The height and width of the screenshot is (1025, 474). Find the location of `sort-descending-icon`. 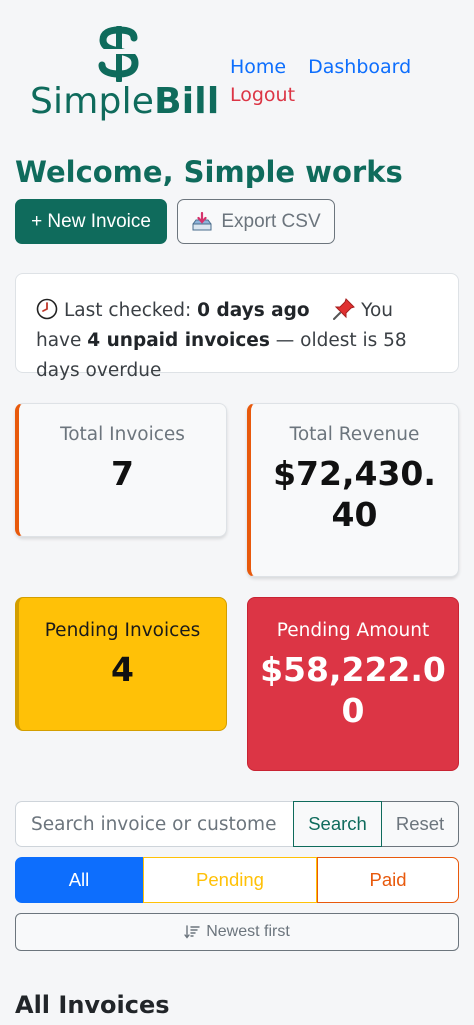

sort-descending-icon is located at coordinates (192, 932).